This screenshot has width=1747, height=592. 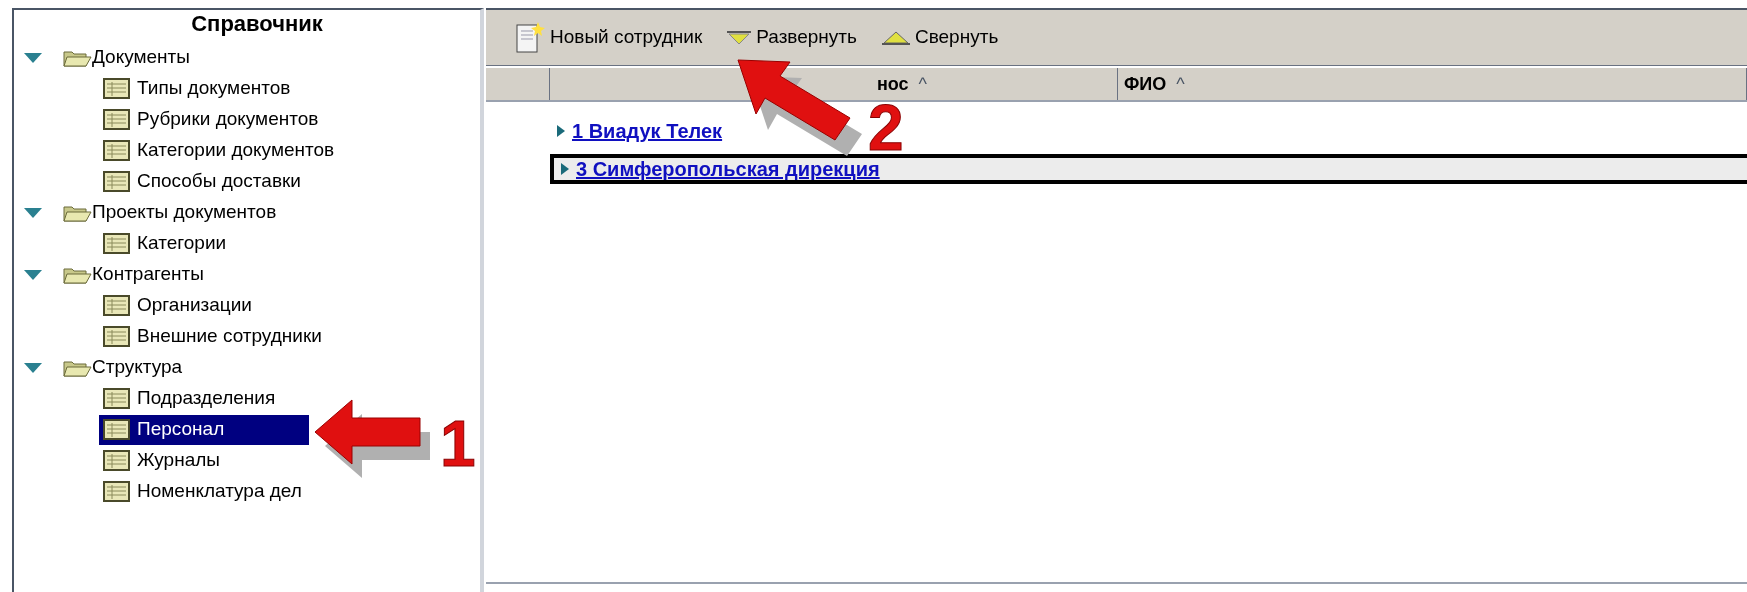 What do you see at coordinates (939, 37) in the screenshot?
I see `toolbar-button: Свернуть` at bounding box center [939, 37].